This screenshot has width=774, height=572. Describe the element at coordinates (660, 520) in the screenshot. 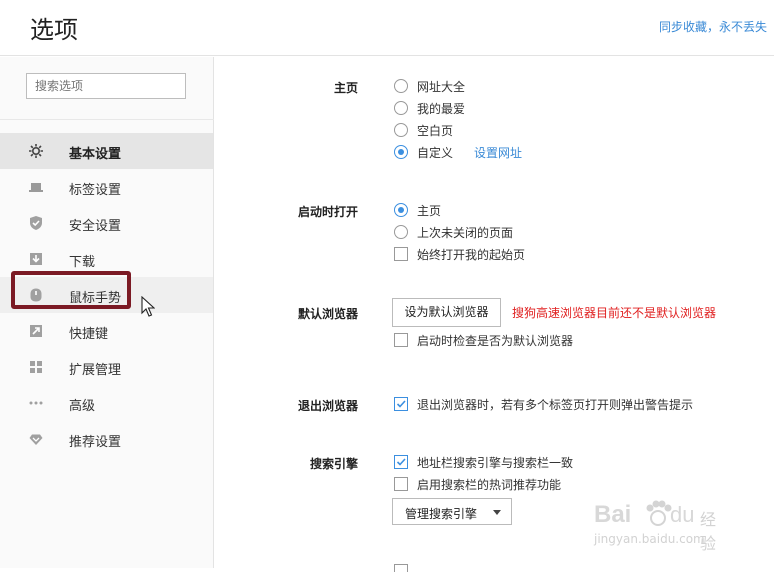

I see `baidu-watermark: Bai du 经验 jingyan.baidu.com` at that location.